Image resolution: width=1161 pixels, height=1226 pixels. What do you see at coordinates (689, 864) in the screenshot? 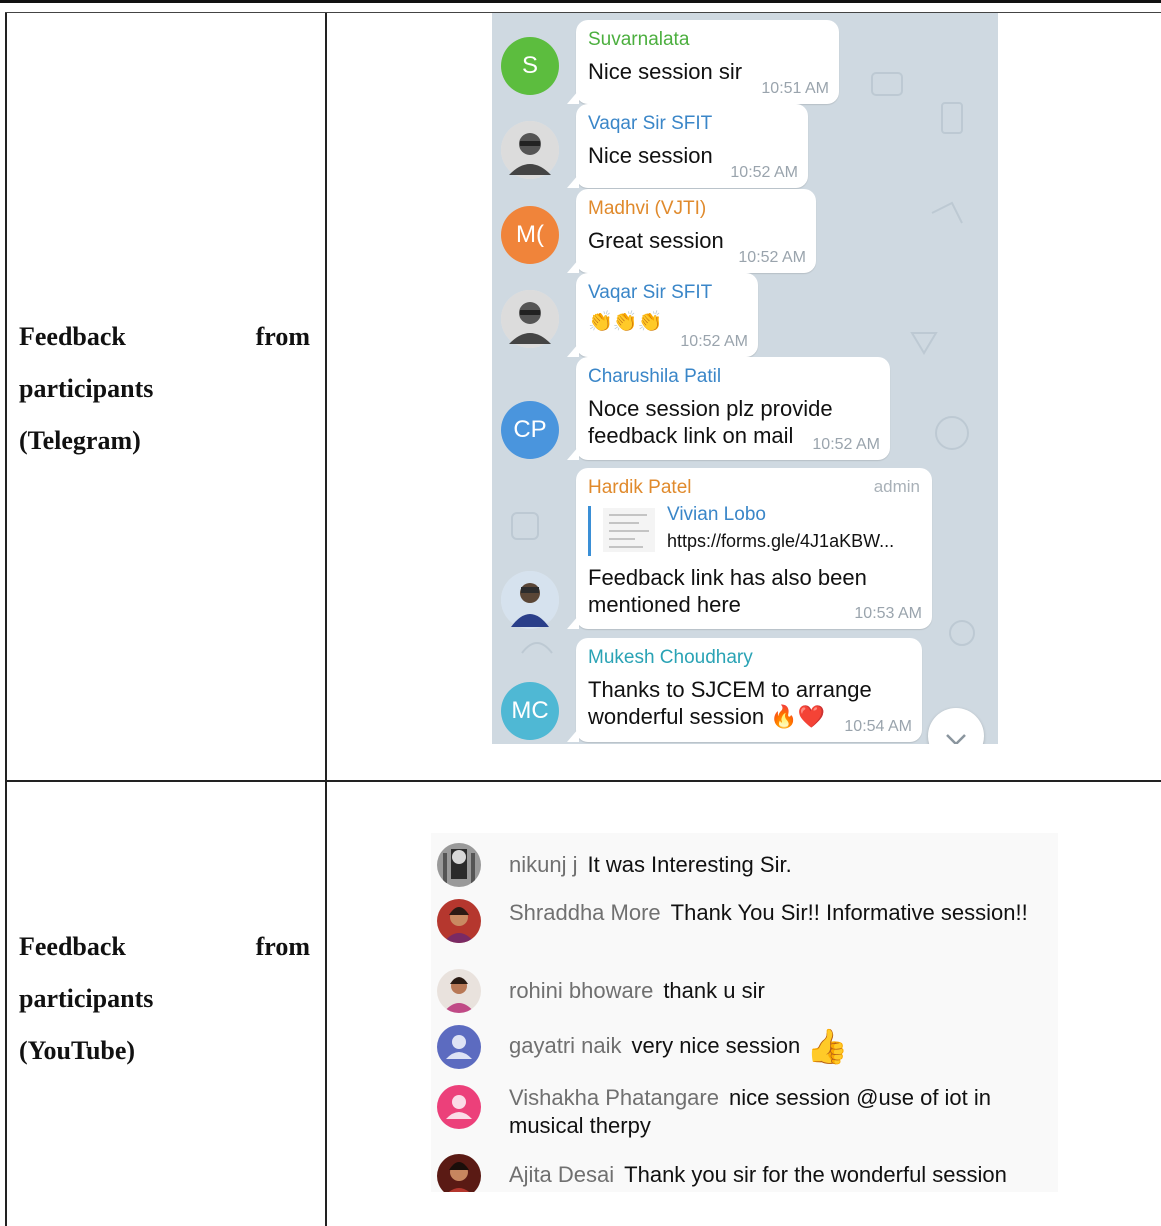
I see `comment-body: It was Interesting Sir.` at bounding box center [689, 864].